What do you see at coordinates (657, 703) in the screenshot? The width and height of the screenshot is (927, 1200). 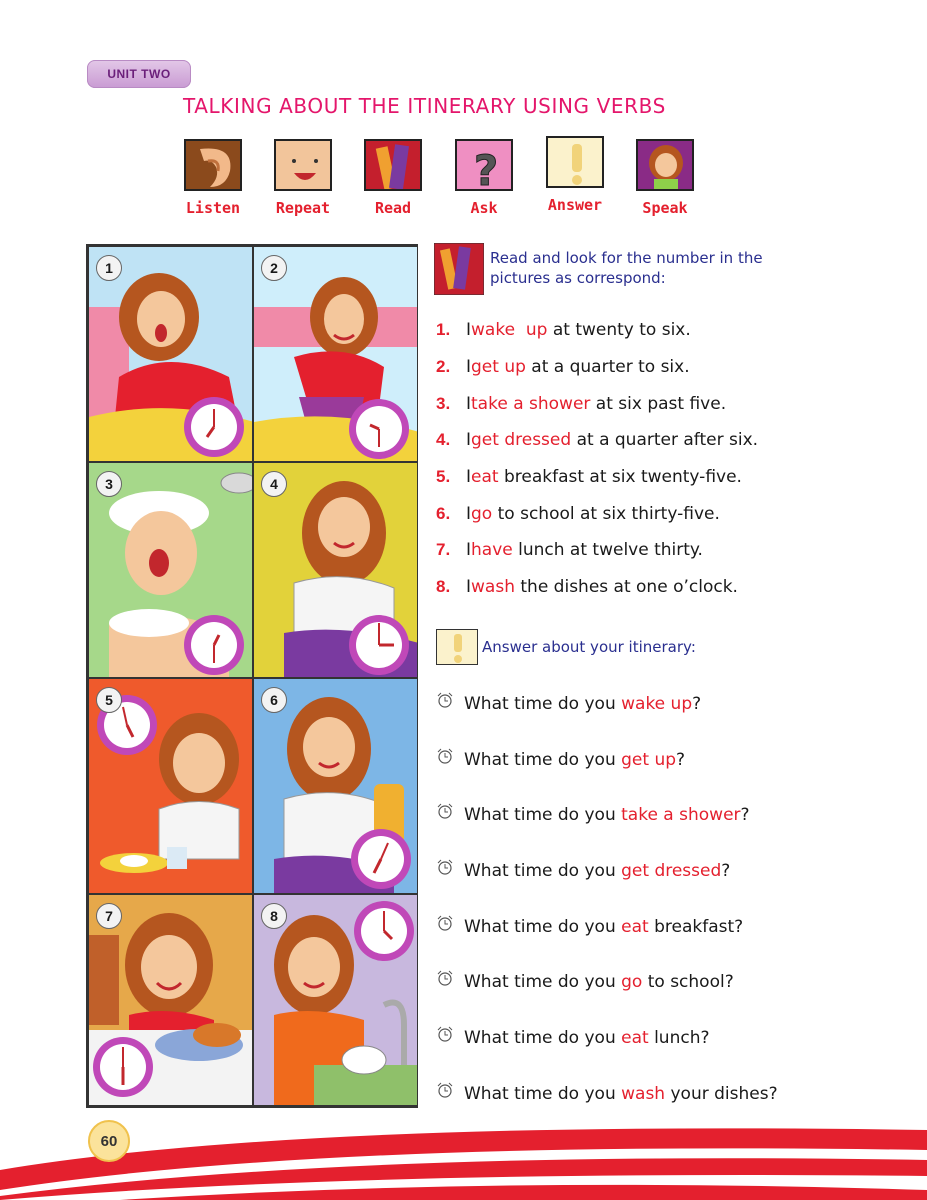 I see `question-verb: wake up` at bounding box center [657, 703].